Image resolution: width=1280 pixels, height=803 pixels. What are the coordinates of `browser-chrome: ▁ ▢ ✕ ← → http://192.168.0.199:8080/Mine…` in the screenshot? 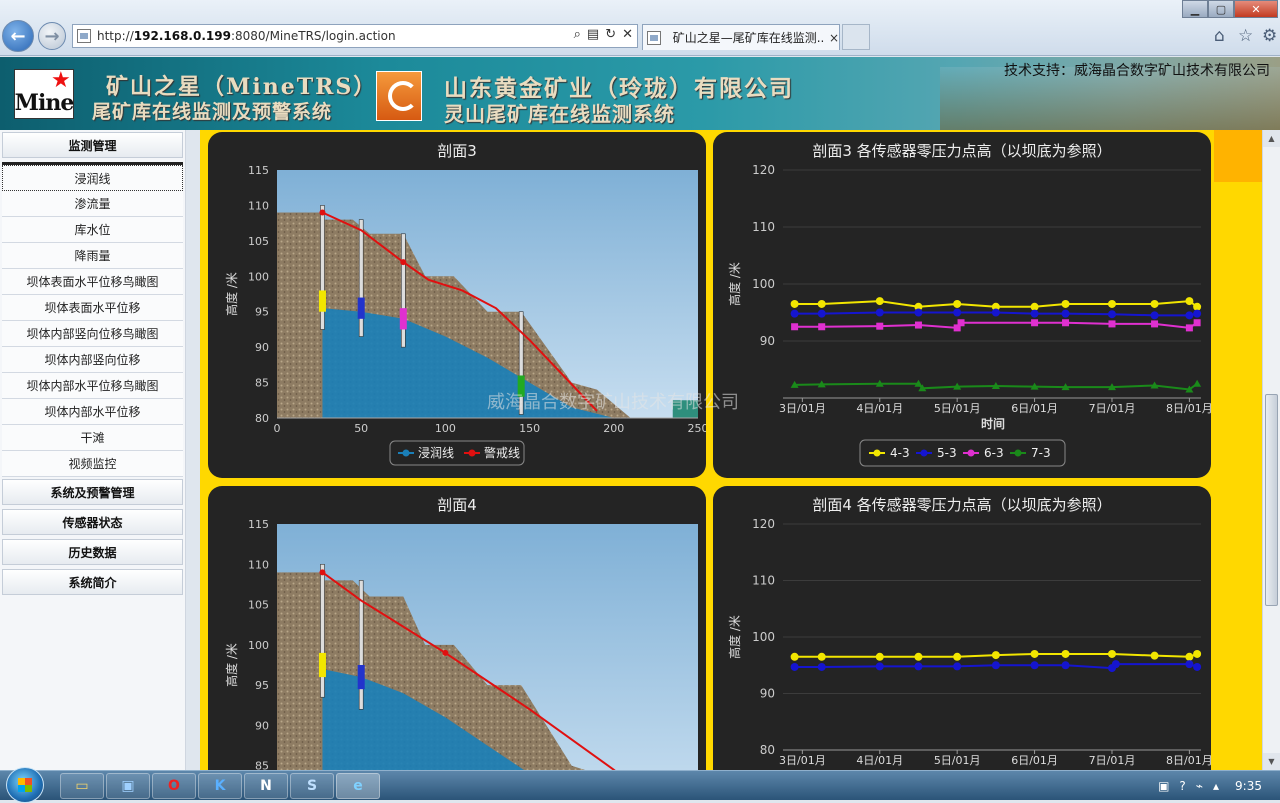 It's located at (640, 28).